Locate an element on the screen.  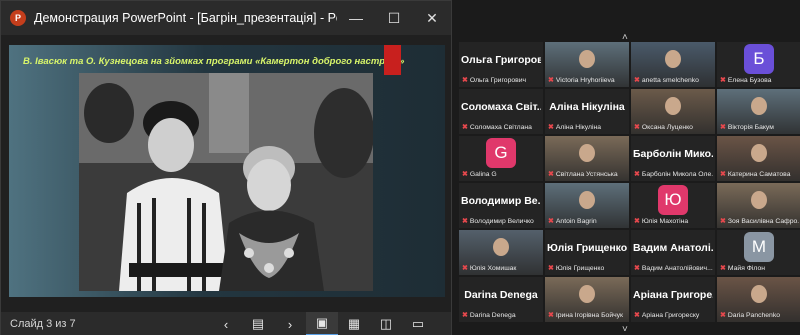
participant-name-label: ✖ Світлана Устянська is located at coordinates (587, 174).